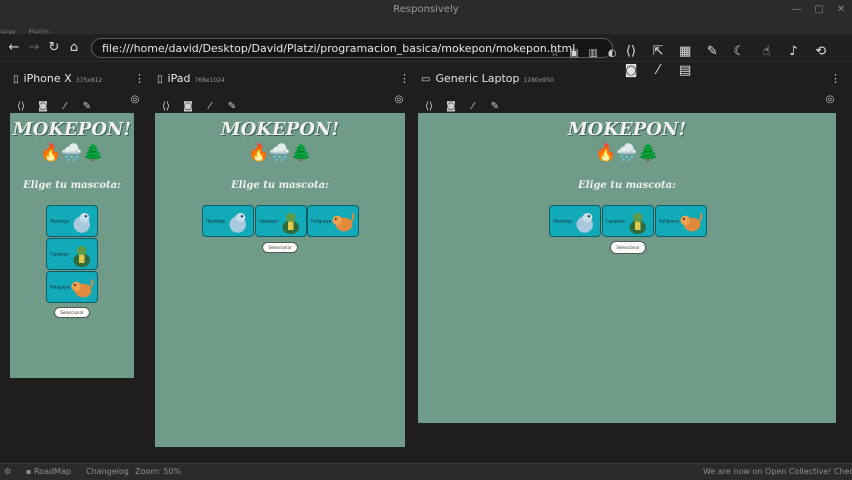  What do you see at coordinates (574, 53) in the screenshot?
I see `screenshot-icon: ▣` at bounding box center [574, 53].